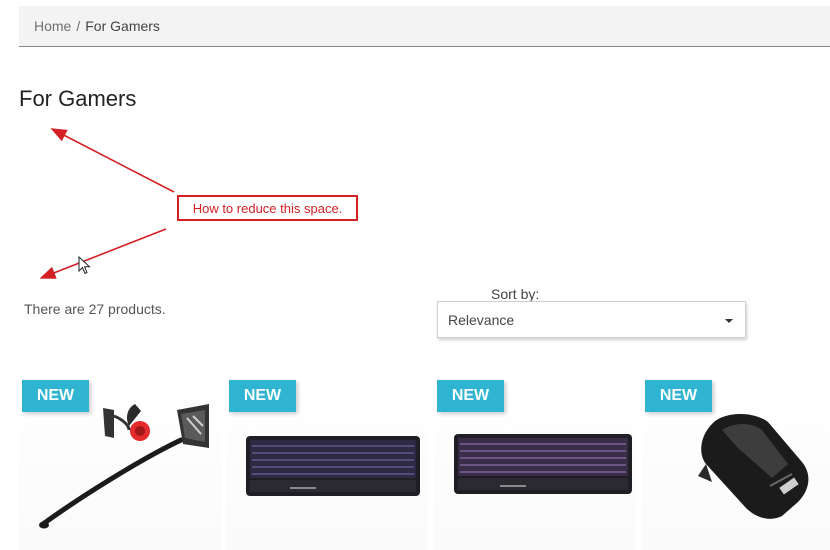  I want to click on annotation-arrow-down, so click(103, 253).